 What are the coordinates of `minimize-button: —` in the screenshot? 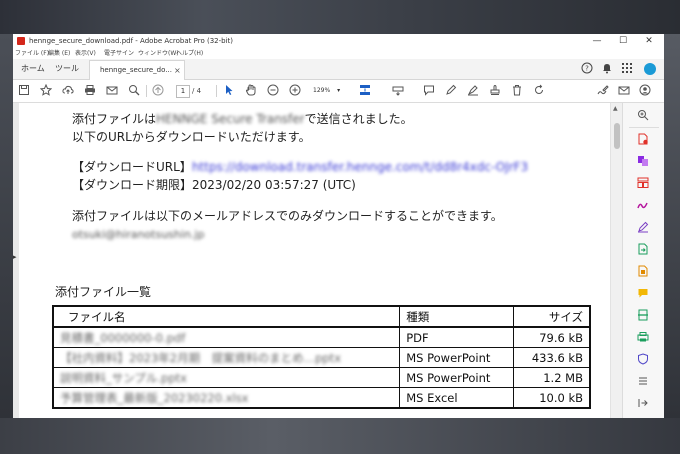 It's located at (597, 41).